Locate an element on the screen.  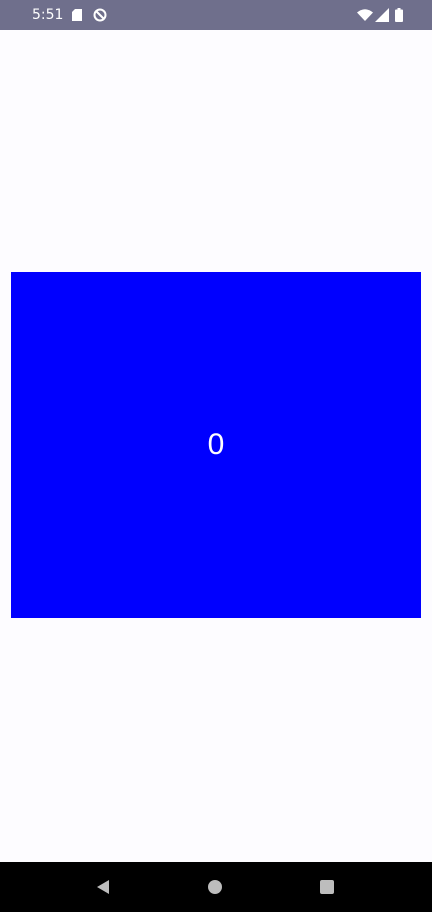
do-not-disturb-icon is located at coordinates (100, 15).